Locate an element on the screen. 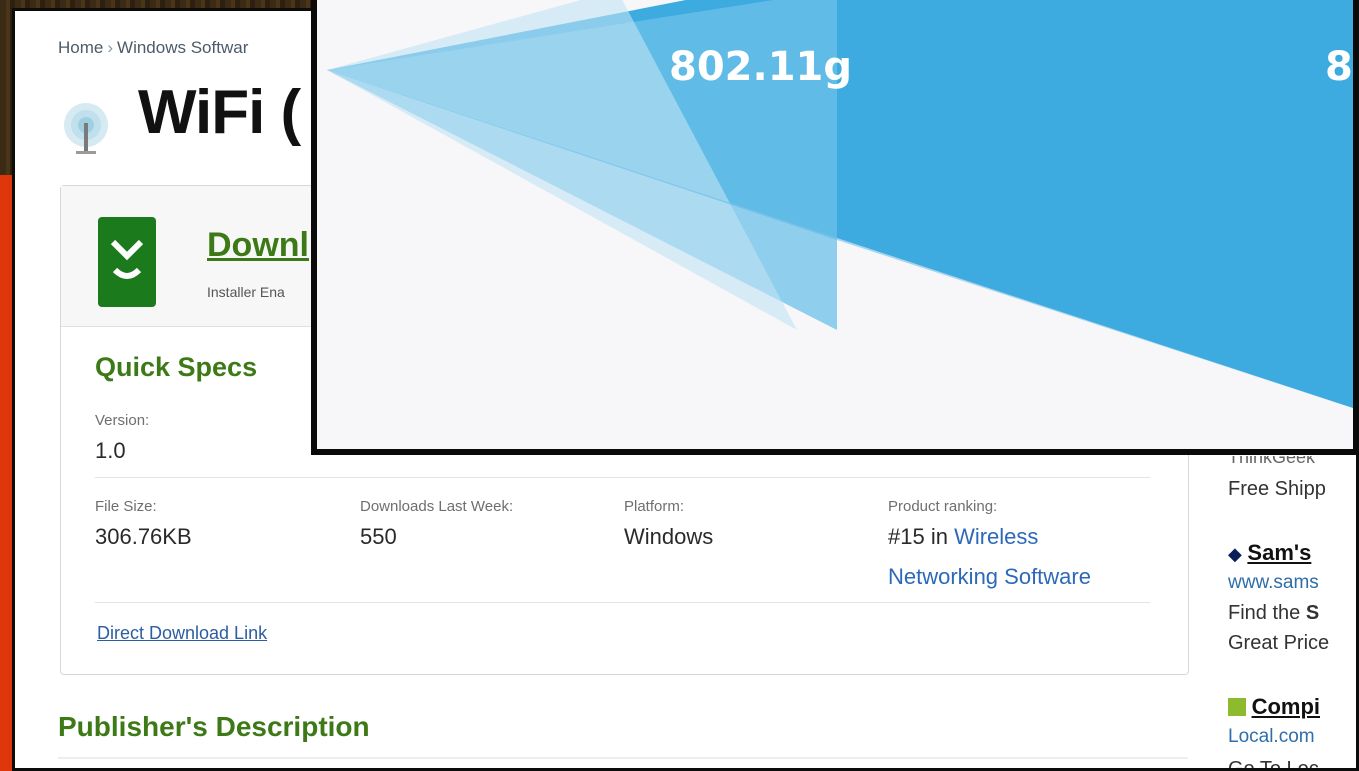 Image resolution: width=1359 pixels, height=771 pixels. standard-label-cut: 80 is located at coordinates (1339, 67).